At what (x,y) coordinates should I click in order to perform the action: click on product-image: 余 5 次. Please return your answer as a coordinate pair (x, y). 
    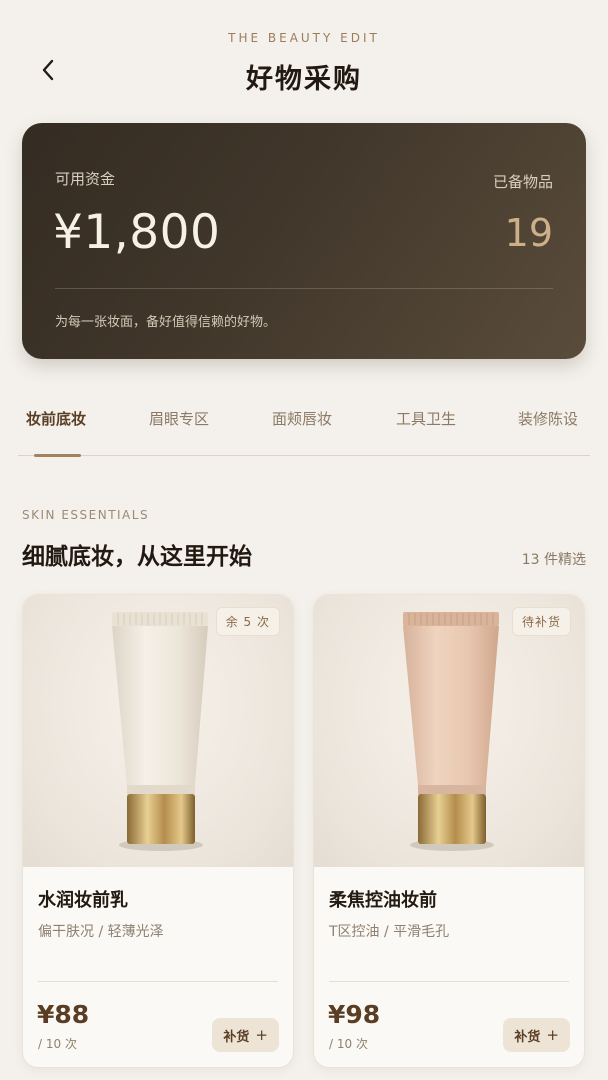
    Looking at the image, I should click on (158, 731).